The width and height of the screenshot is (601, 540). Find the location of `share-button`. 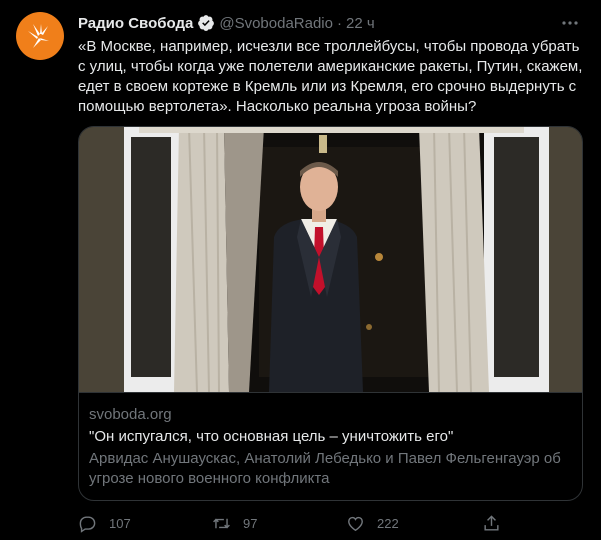

share-button is located at coordinates (497, 523).